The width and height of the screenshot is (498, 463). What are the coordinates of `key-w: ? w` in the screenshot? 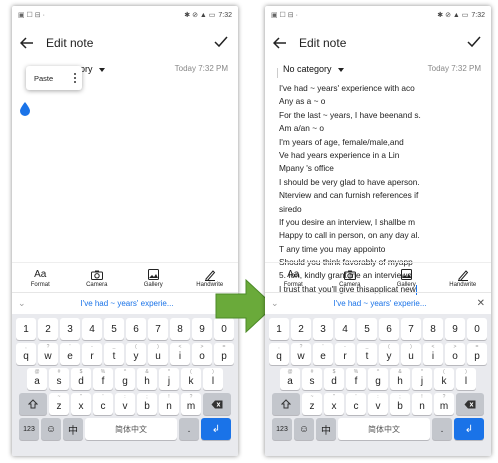 It's located at (48, 354).